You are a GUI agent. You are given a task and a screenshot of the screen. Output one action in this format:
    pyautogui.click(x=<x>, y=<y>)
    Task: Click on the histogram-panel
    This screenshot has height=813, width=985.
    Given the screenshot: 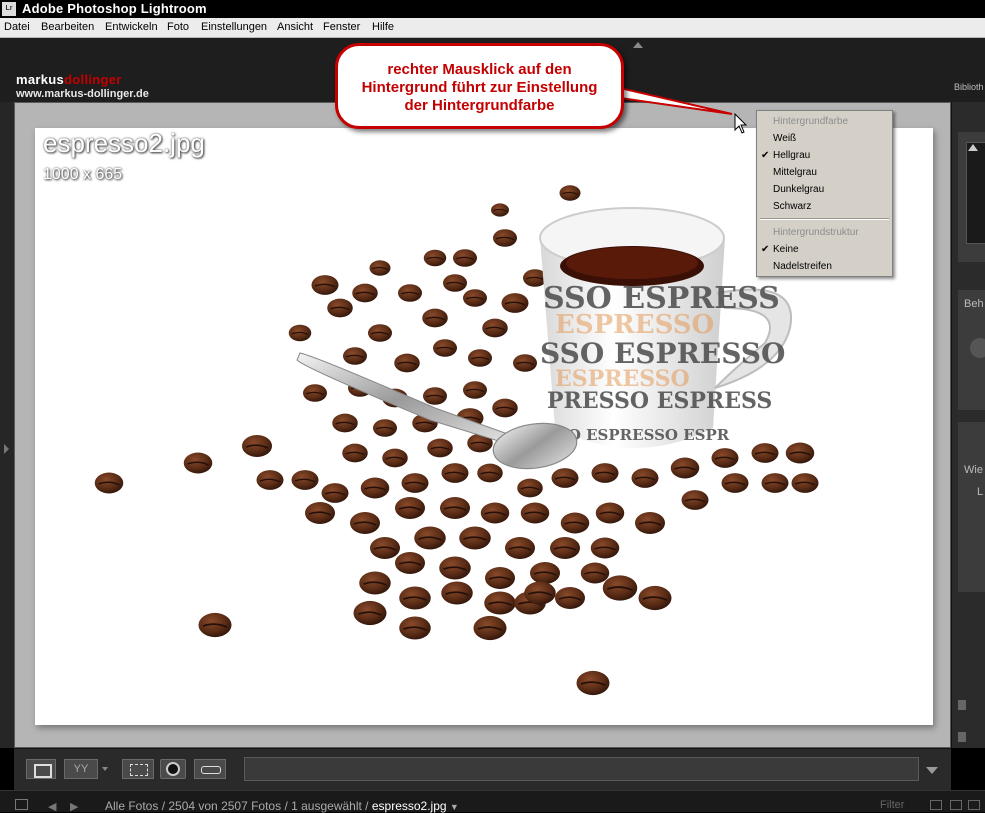 What is the action you would take?
    pyautogui.click(x=971, y=197)
    